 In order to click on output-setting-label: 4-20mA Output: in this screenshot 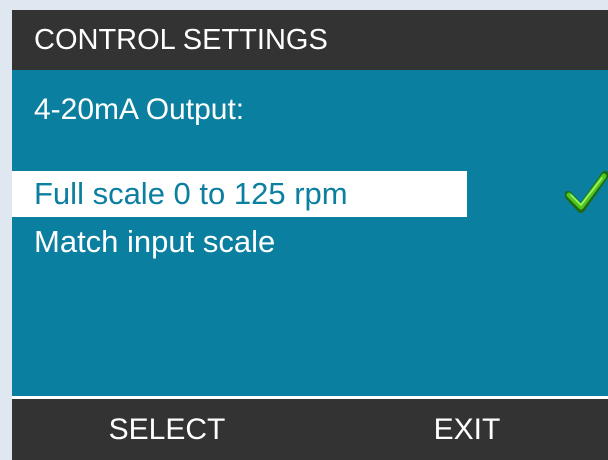, I will do `click(139, 109)`.